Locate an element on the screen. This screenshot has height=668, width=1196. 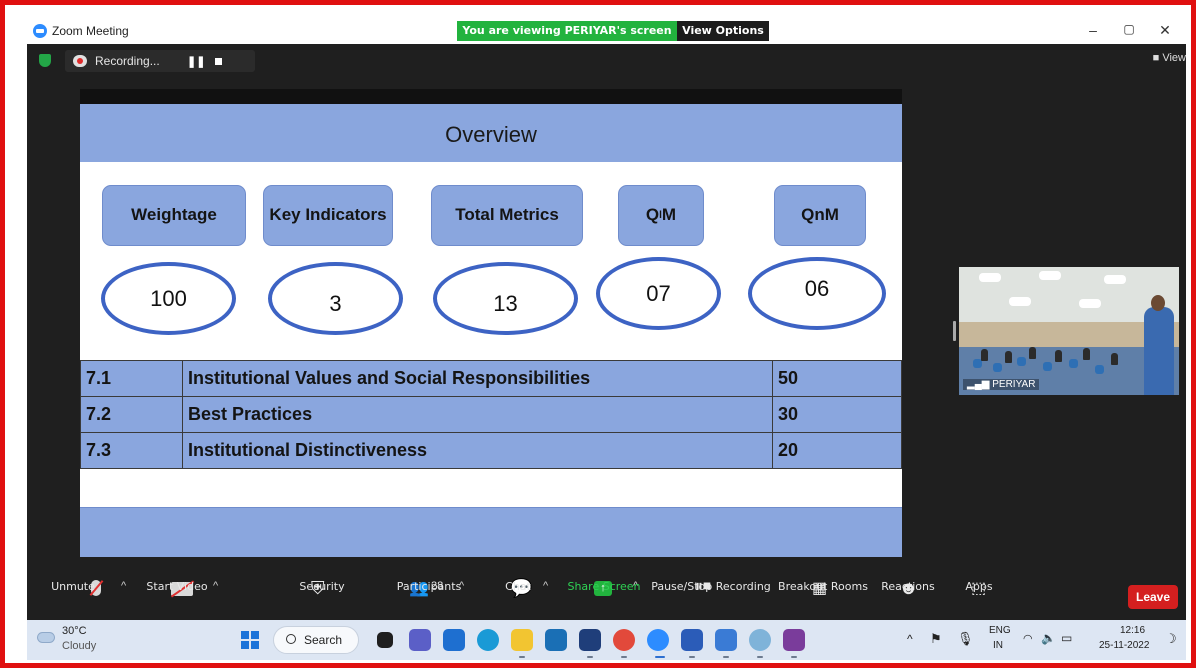
slide-header: Overview is located at coordinates (491, 133).